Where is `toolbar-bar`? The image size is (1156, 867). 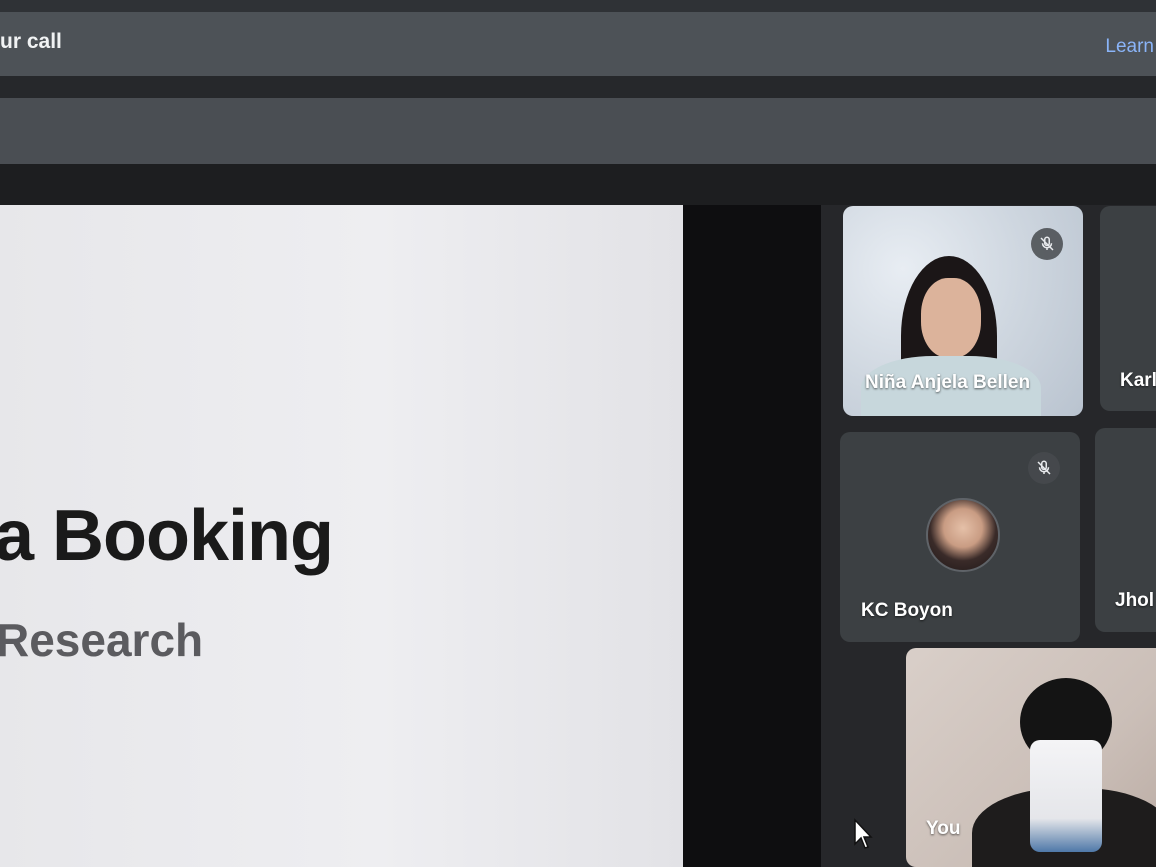 toolbar-bar is located at coordinates (578, 131).